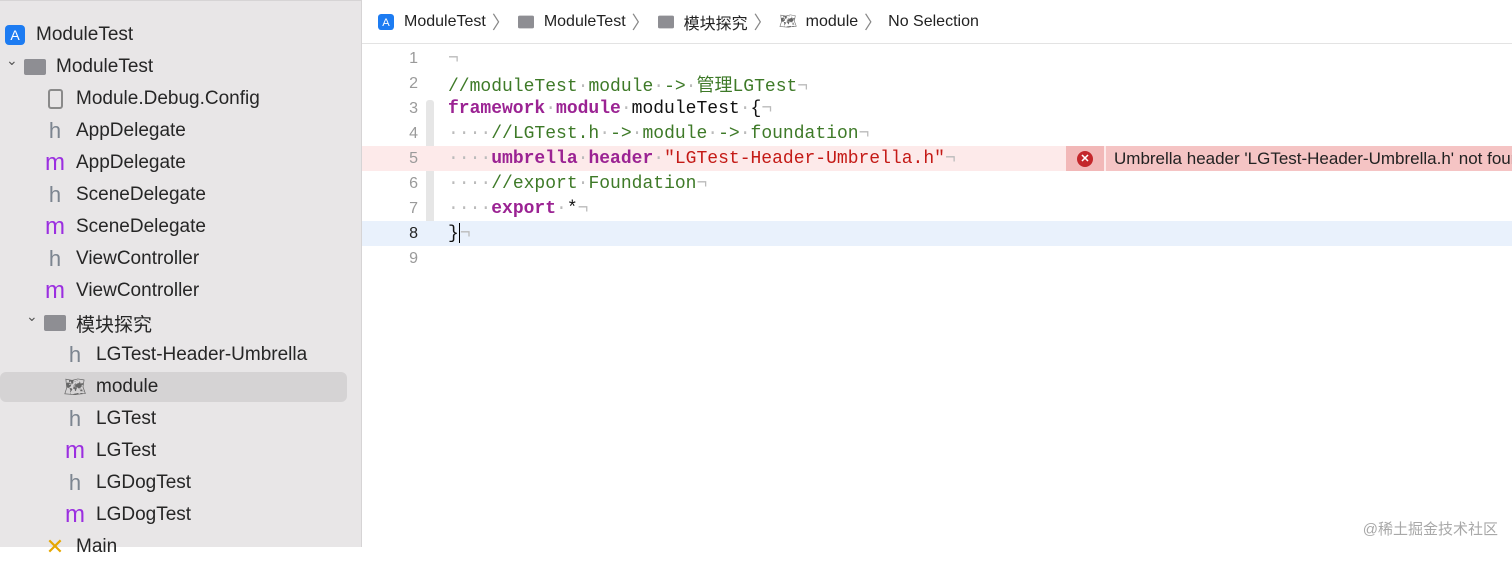 This screenshot has width=1512, height=562. I want to click on code-token: moduleTest, so click(685, 108).